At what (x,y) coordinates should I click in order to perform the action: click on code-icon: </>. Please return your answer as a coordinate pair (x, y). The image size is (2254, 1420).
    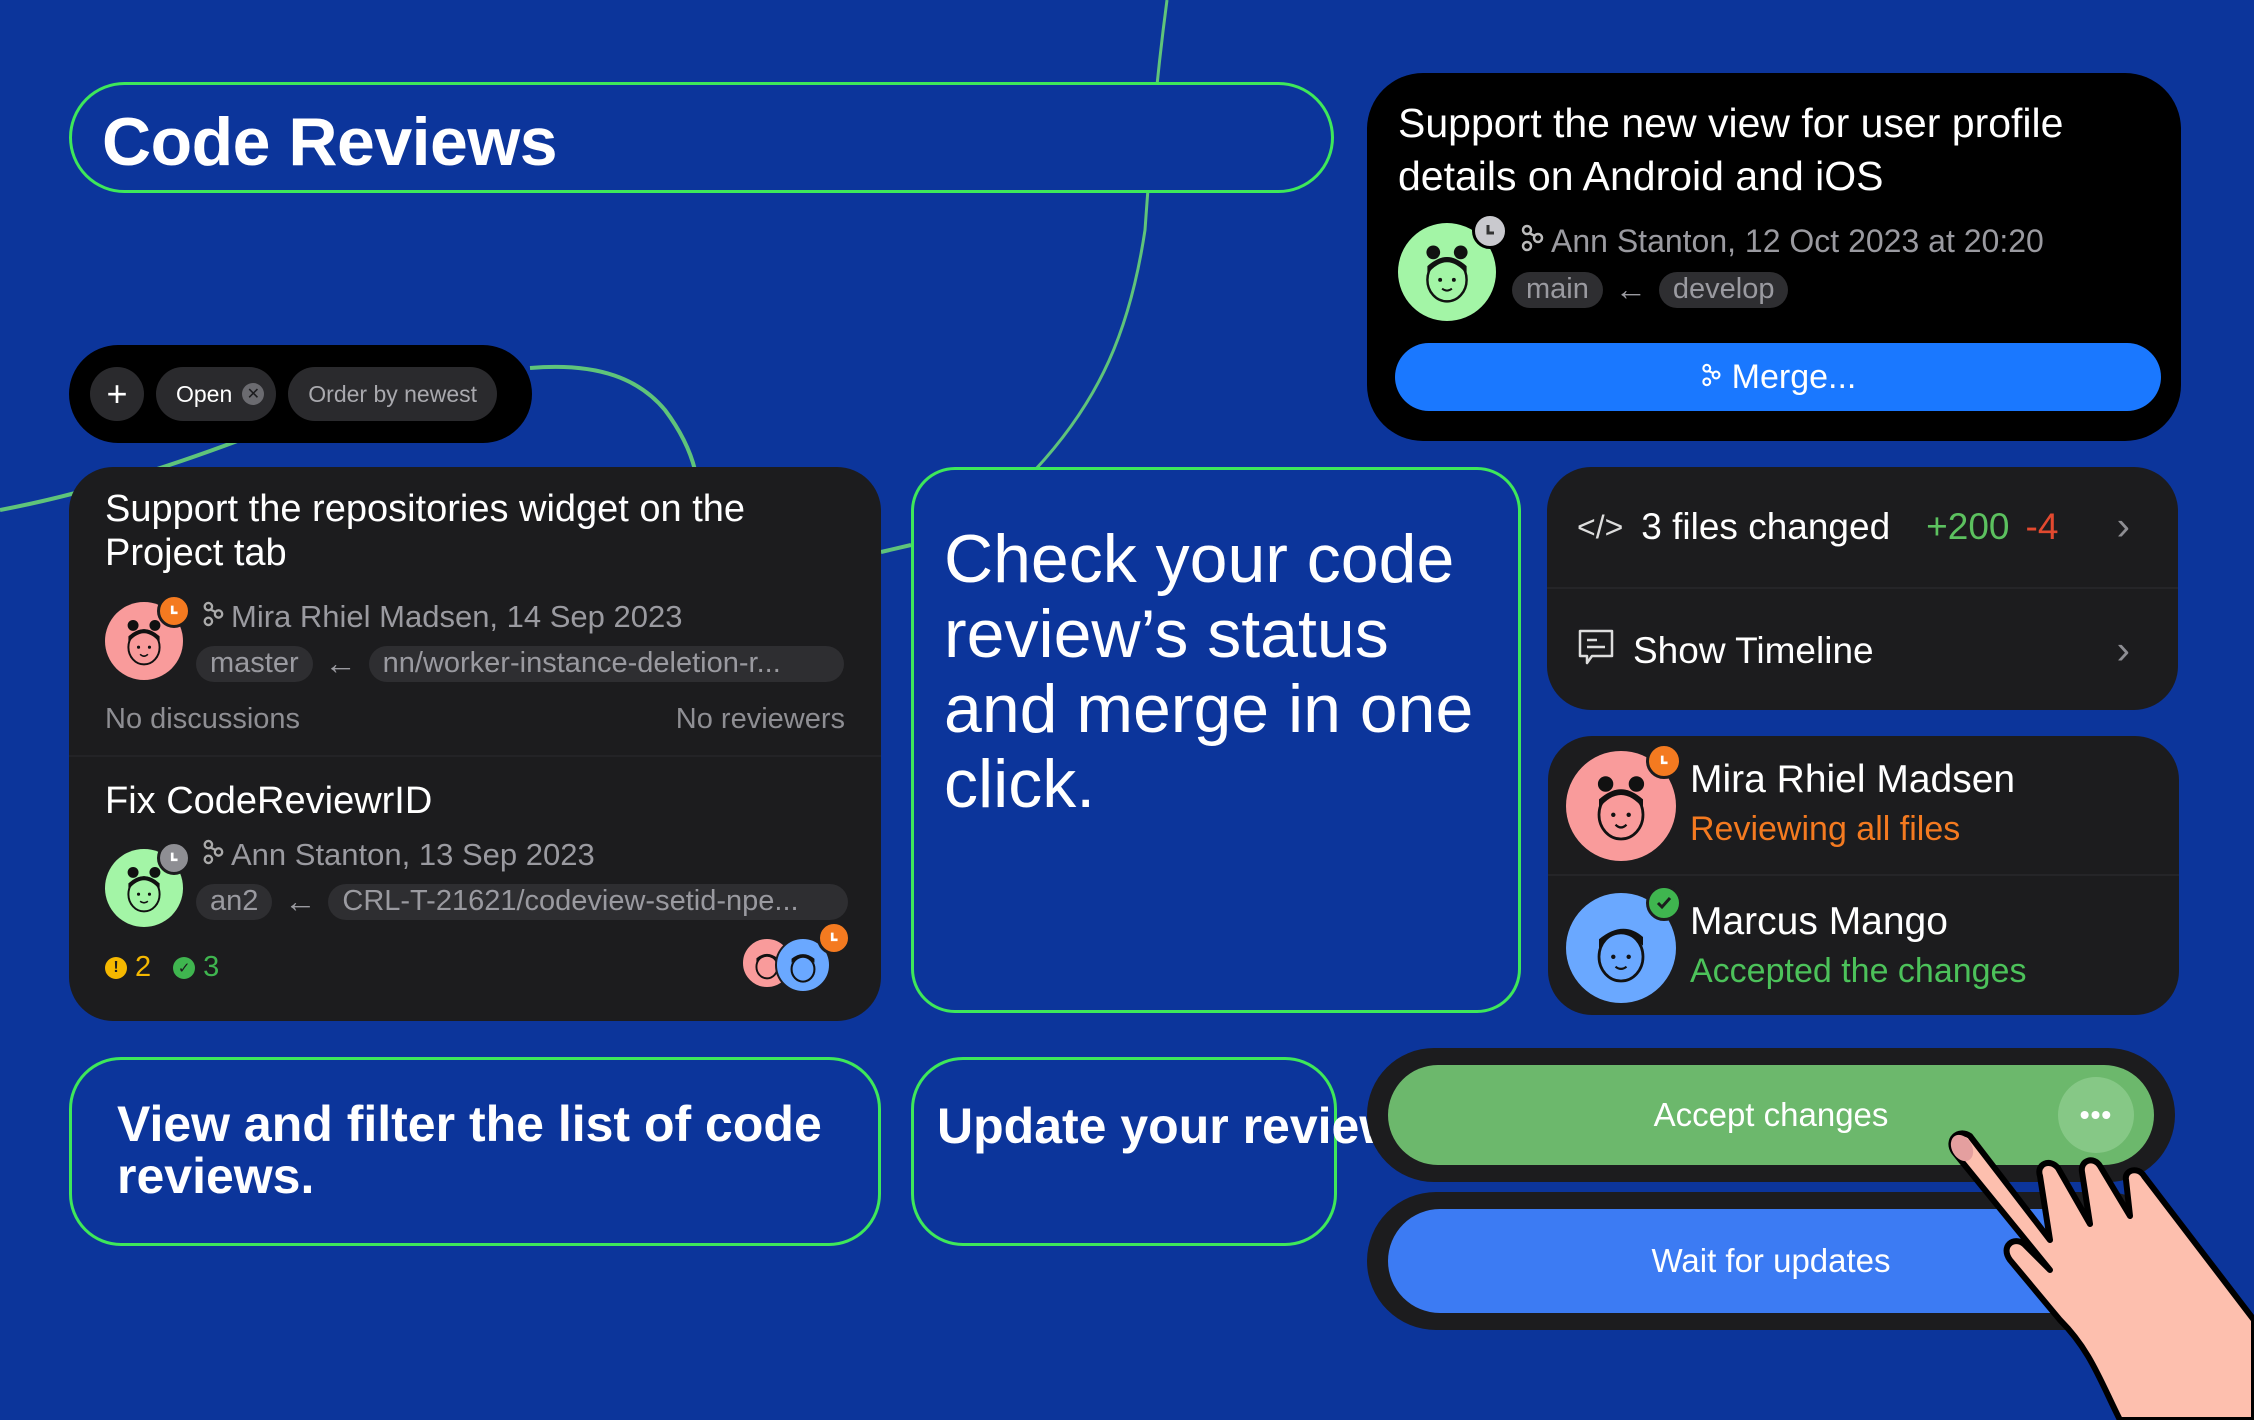
    Looking at the image, I should click on (1600, 526).